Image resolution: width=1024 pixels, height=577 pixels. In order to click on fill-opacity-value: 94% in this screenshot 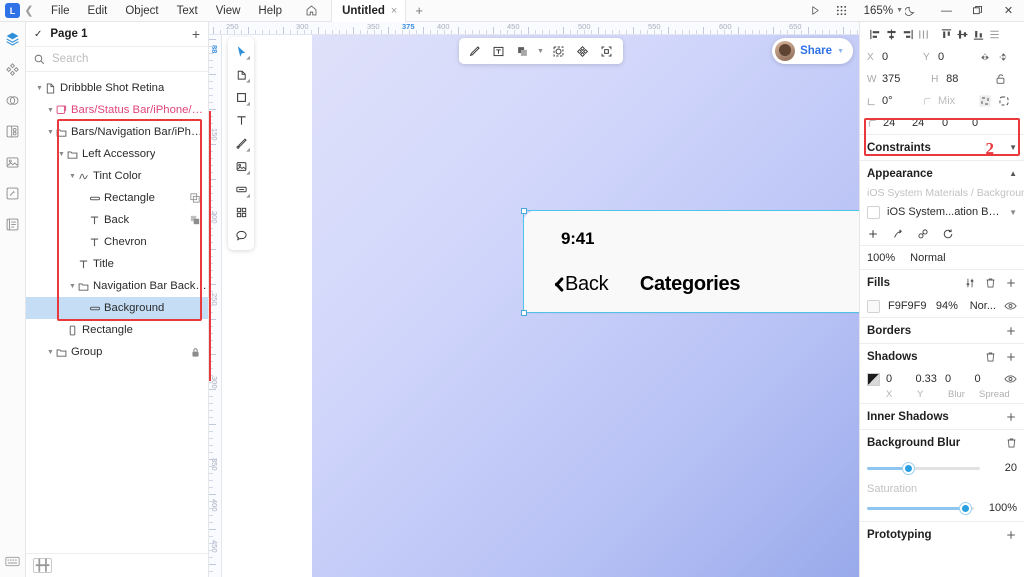, I will do `click(949, 306)`.